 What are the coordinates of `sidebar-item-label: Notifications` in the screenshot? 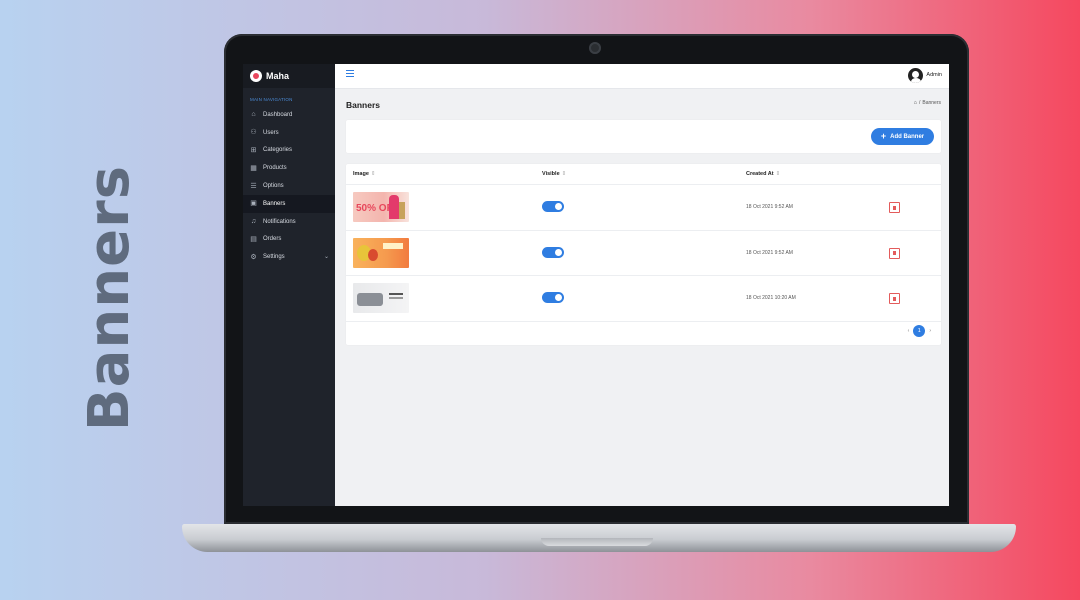 It's located at (279, 221).